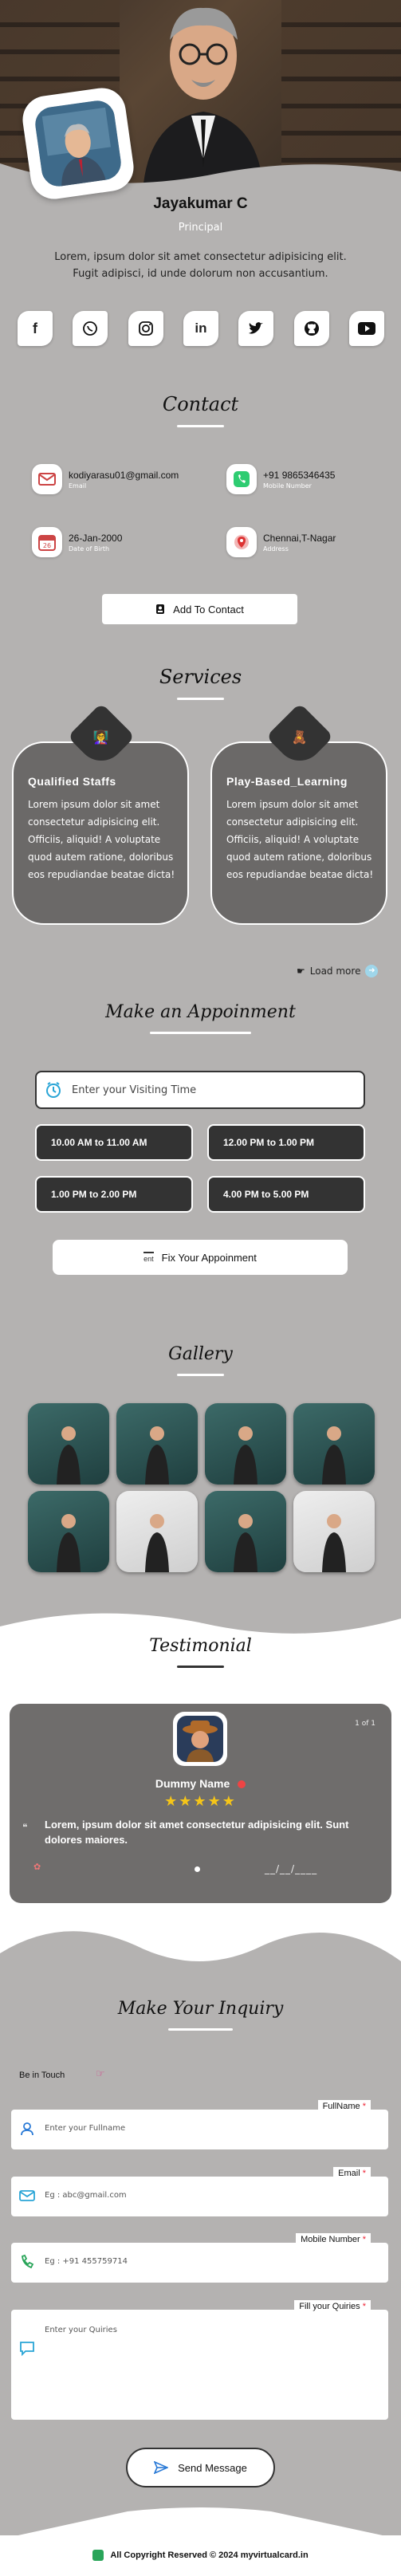  Describe the element at coordinates (105, 479) in the screenshot. I see `contact-email: kodiyarasu01@gmail.com Email` at that location.